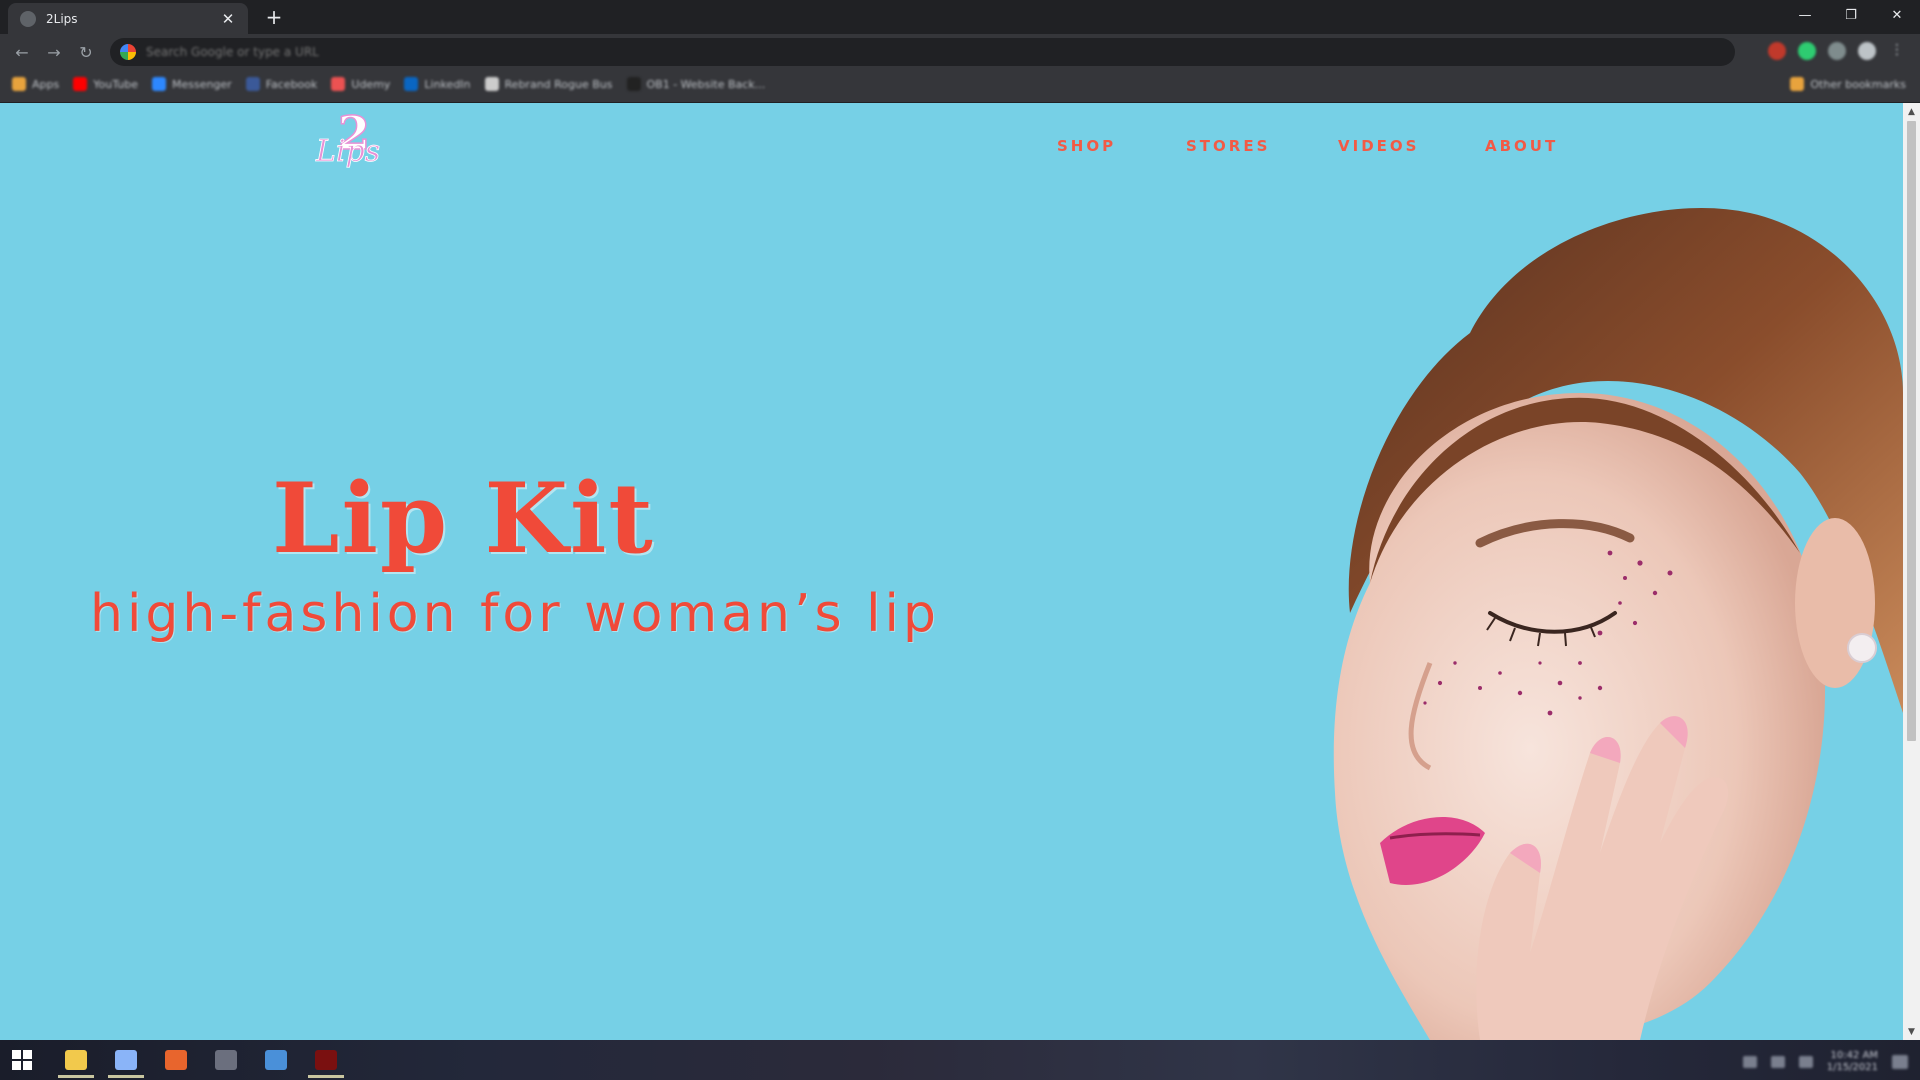 The image size is (1920, 1080). I want to click on bookmark-item: YouTube, so click(105, 84).